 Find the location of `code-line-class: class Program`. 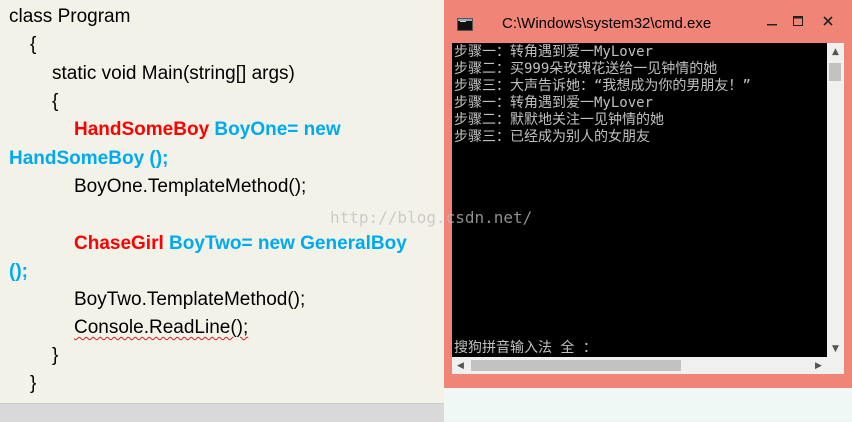

code-line-class: class Program is located at coordinates (70, 16).